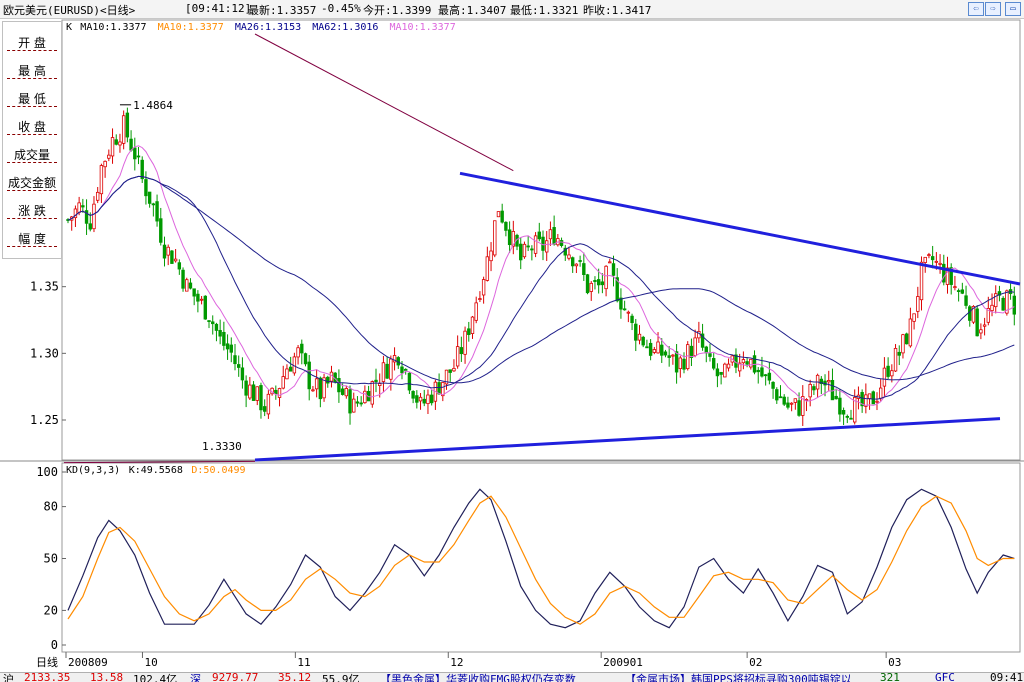 The image size is (1024, 682). I want to click on support-trendline, so click(627, 439).